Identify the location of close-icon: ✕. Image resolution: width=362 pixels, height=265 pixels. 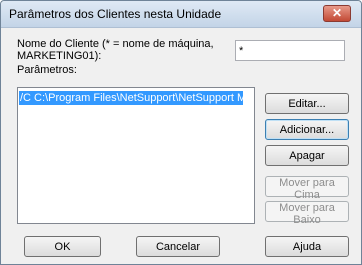
(337, 13).